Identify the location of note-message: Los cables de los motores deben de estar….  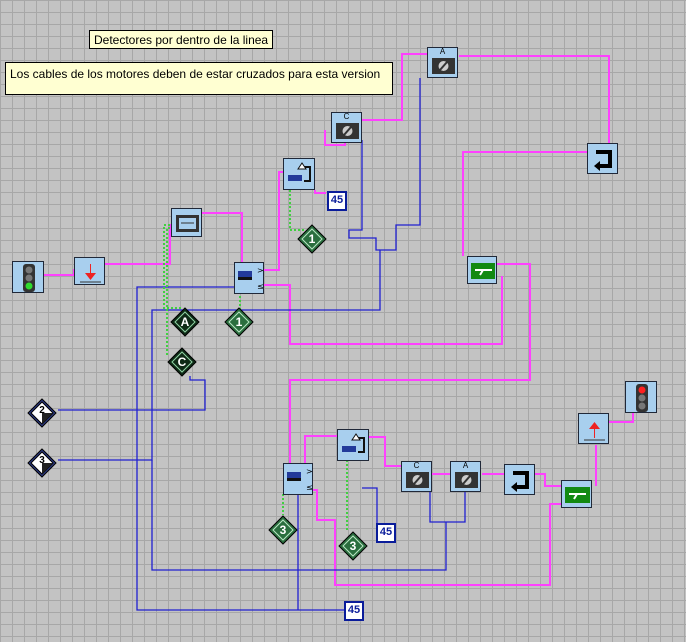
(199, 78).